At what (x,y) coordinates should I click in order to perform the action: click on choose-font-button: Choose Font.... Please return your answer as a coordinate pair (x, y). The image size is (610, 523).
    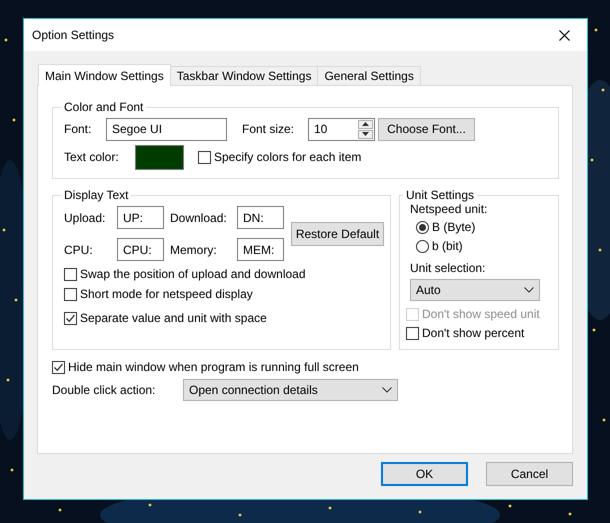
    Looking at the image, I should click on (426, 129).